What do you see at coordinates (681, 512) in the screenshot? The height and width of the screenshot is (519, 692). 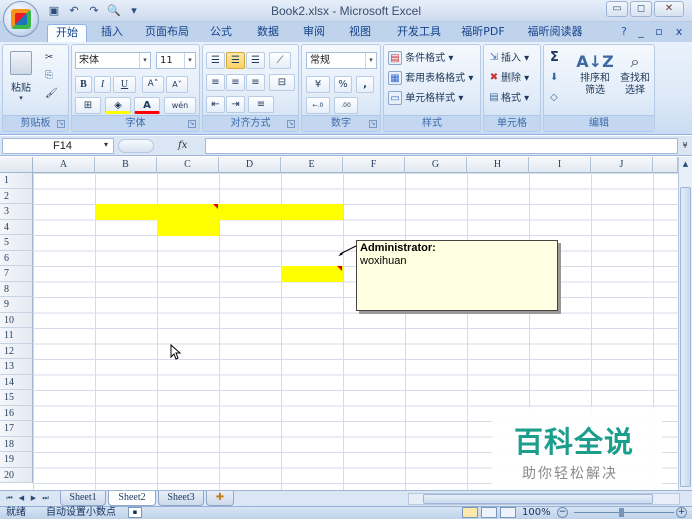 I see `zoom-in-icon: +` at bounding box center [681, 512].